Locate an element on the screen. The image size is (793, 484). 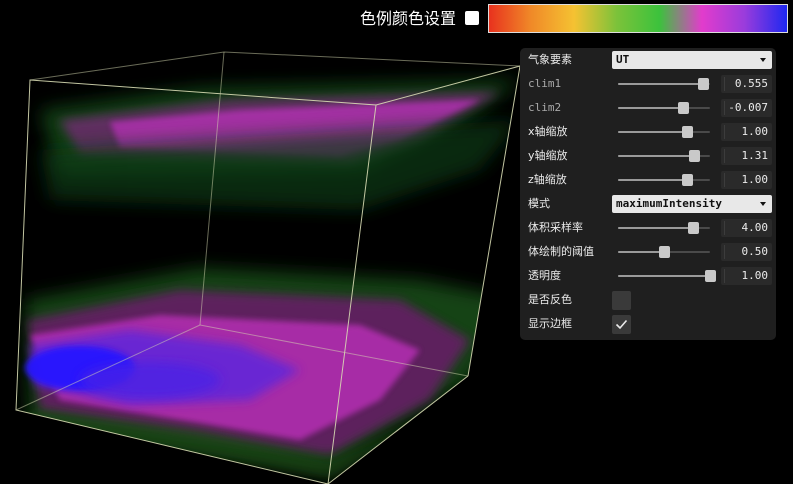
yscale-input: 1.31 is located at coordinates (746, 156).